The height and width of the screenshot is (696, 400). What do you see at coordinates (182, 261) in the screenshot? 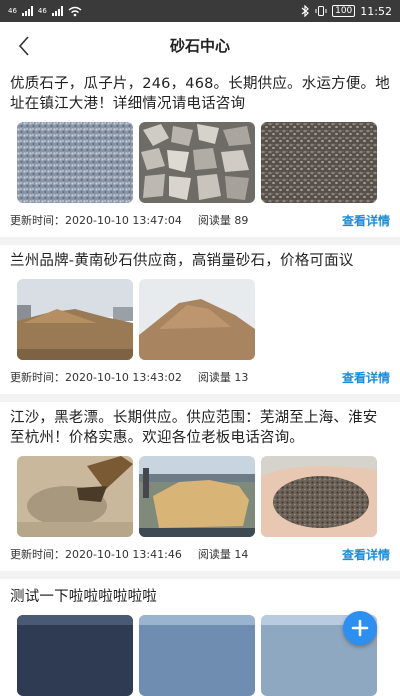
I see `listing-description: 兰州品牌-黄南砂石供应商，高销量砂石，价格可面议` at bounding box center [182, 261].